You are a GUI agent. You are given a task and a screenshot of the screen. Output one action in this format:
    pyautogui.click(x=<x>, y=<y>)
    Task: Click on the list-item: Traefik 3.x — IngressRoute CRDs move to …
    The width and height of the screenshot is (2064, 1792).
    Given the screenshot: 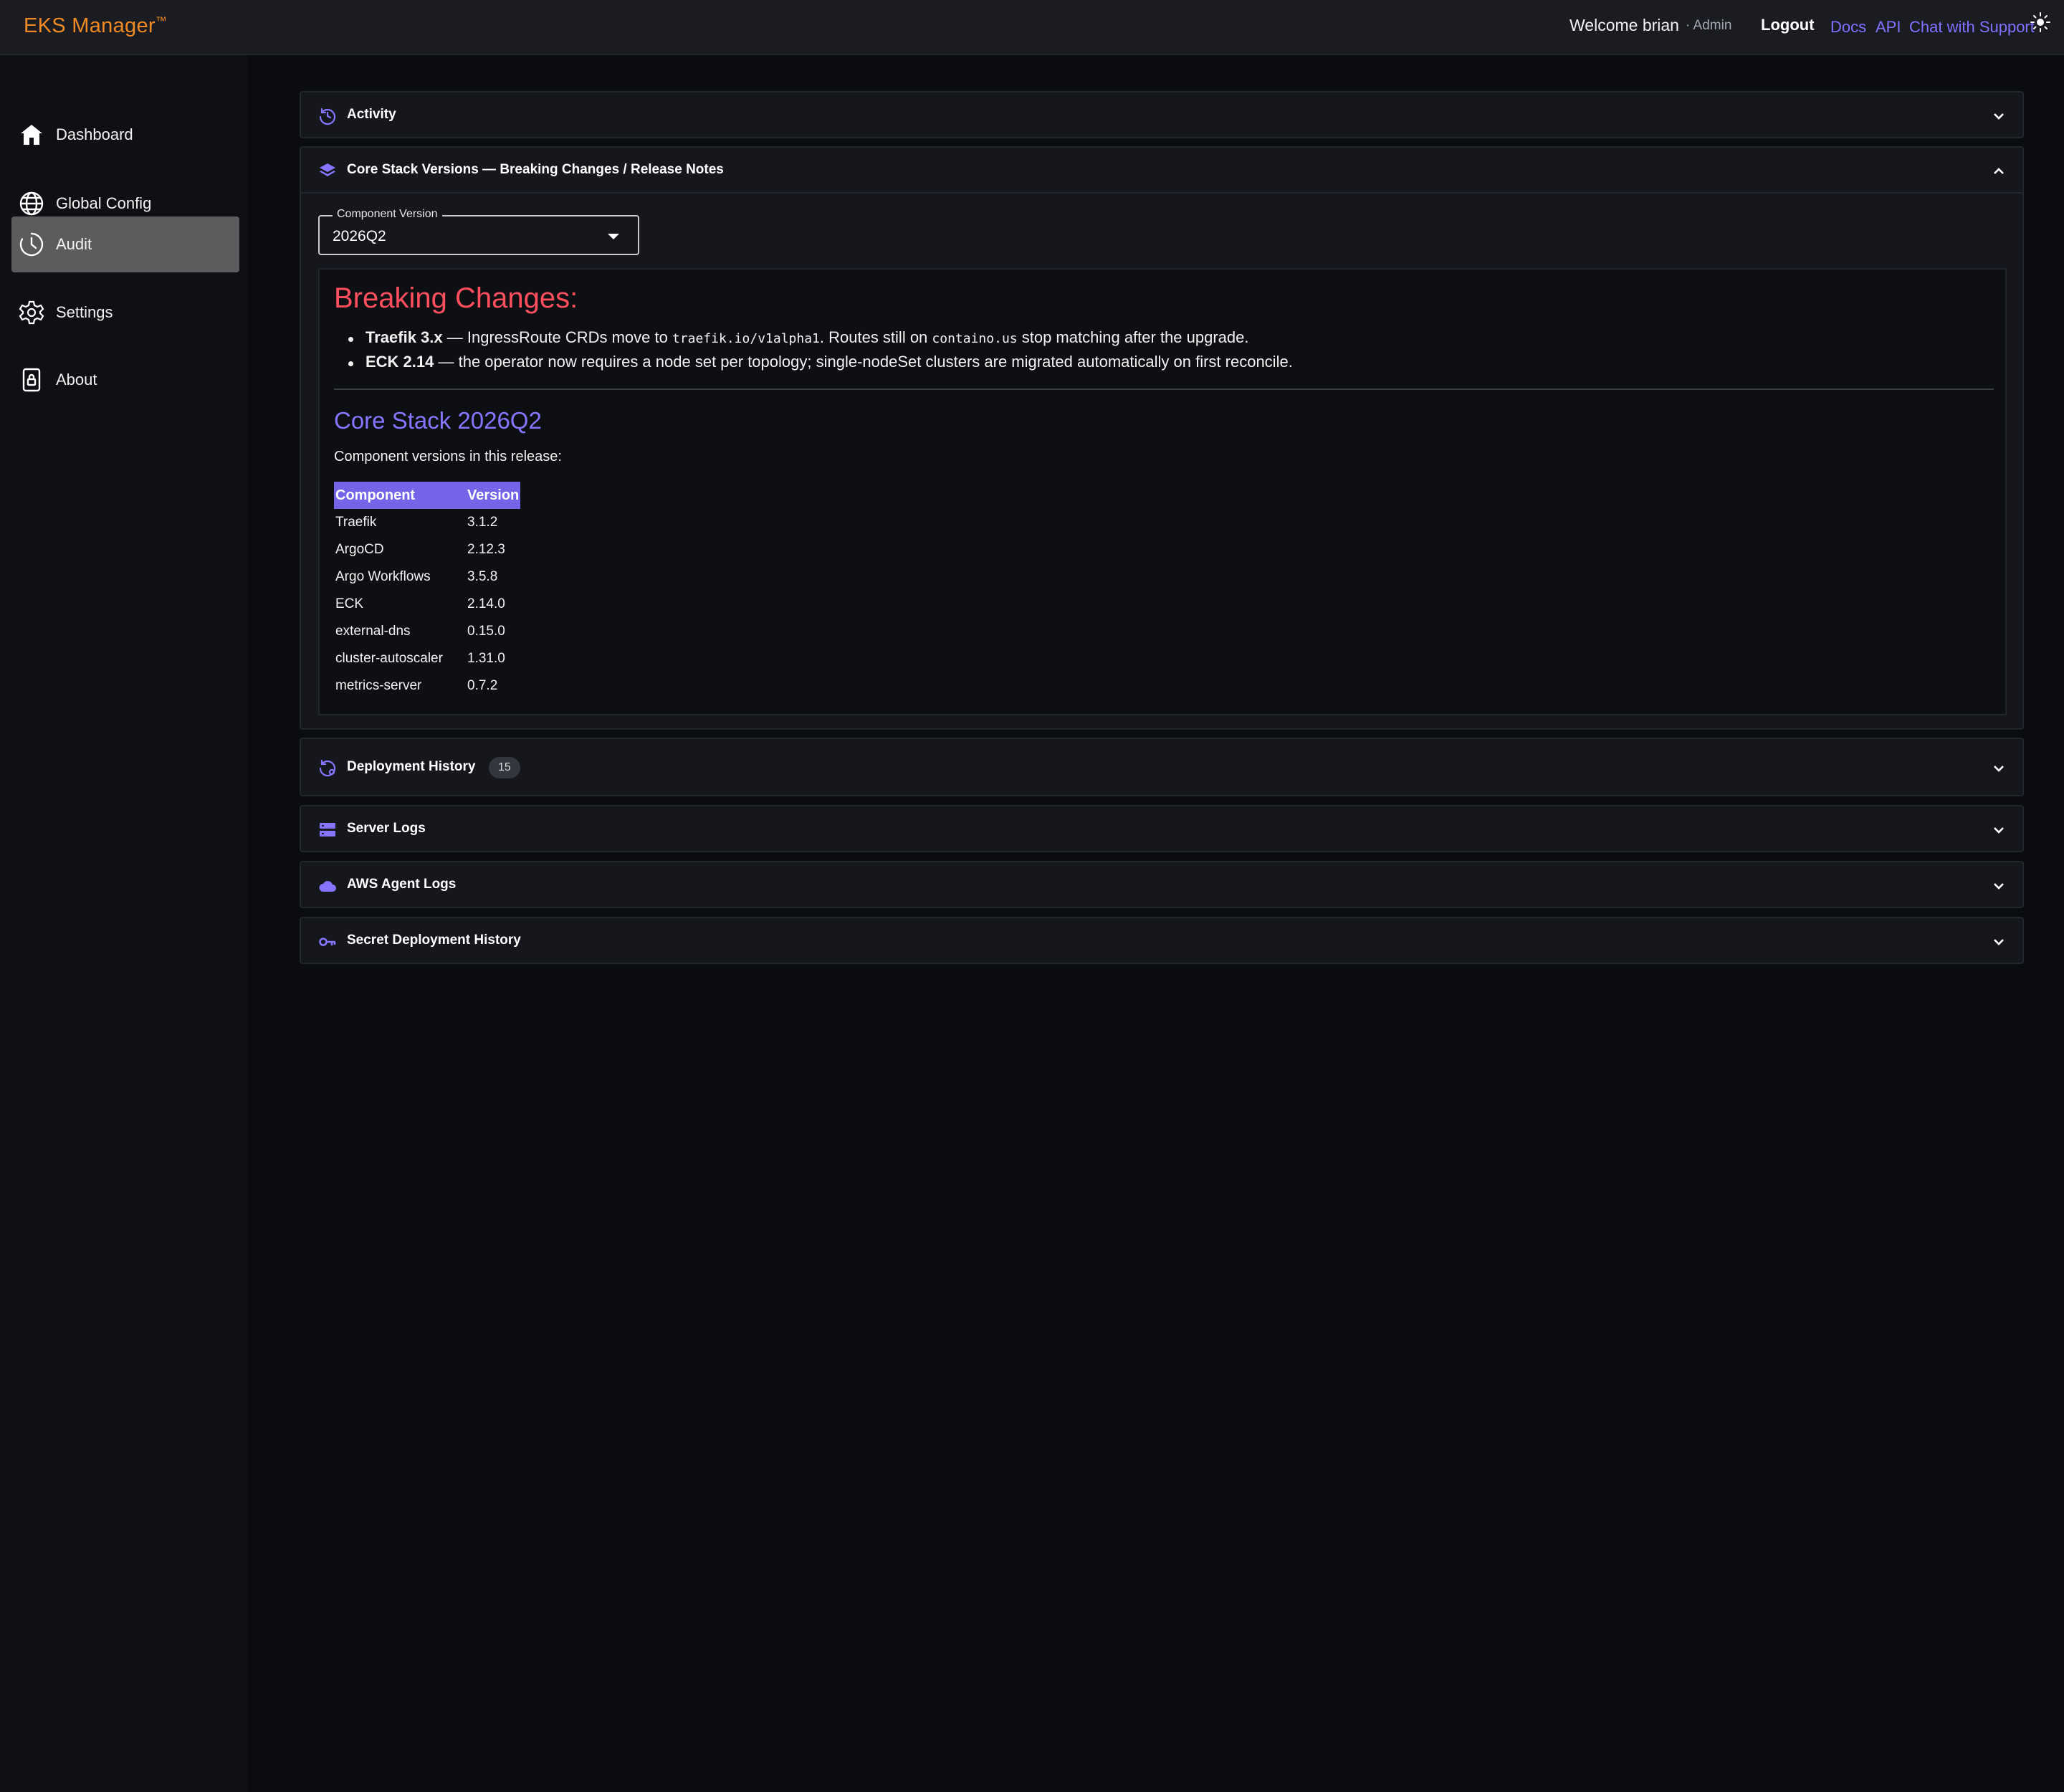 What is the action you would take?
    pyautogui.click(x=1158, y=341)
    